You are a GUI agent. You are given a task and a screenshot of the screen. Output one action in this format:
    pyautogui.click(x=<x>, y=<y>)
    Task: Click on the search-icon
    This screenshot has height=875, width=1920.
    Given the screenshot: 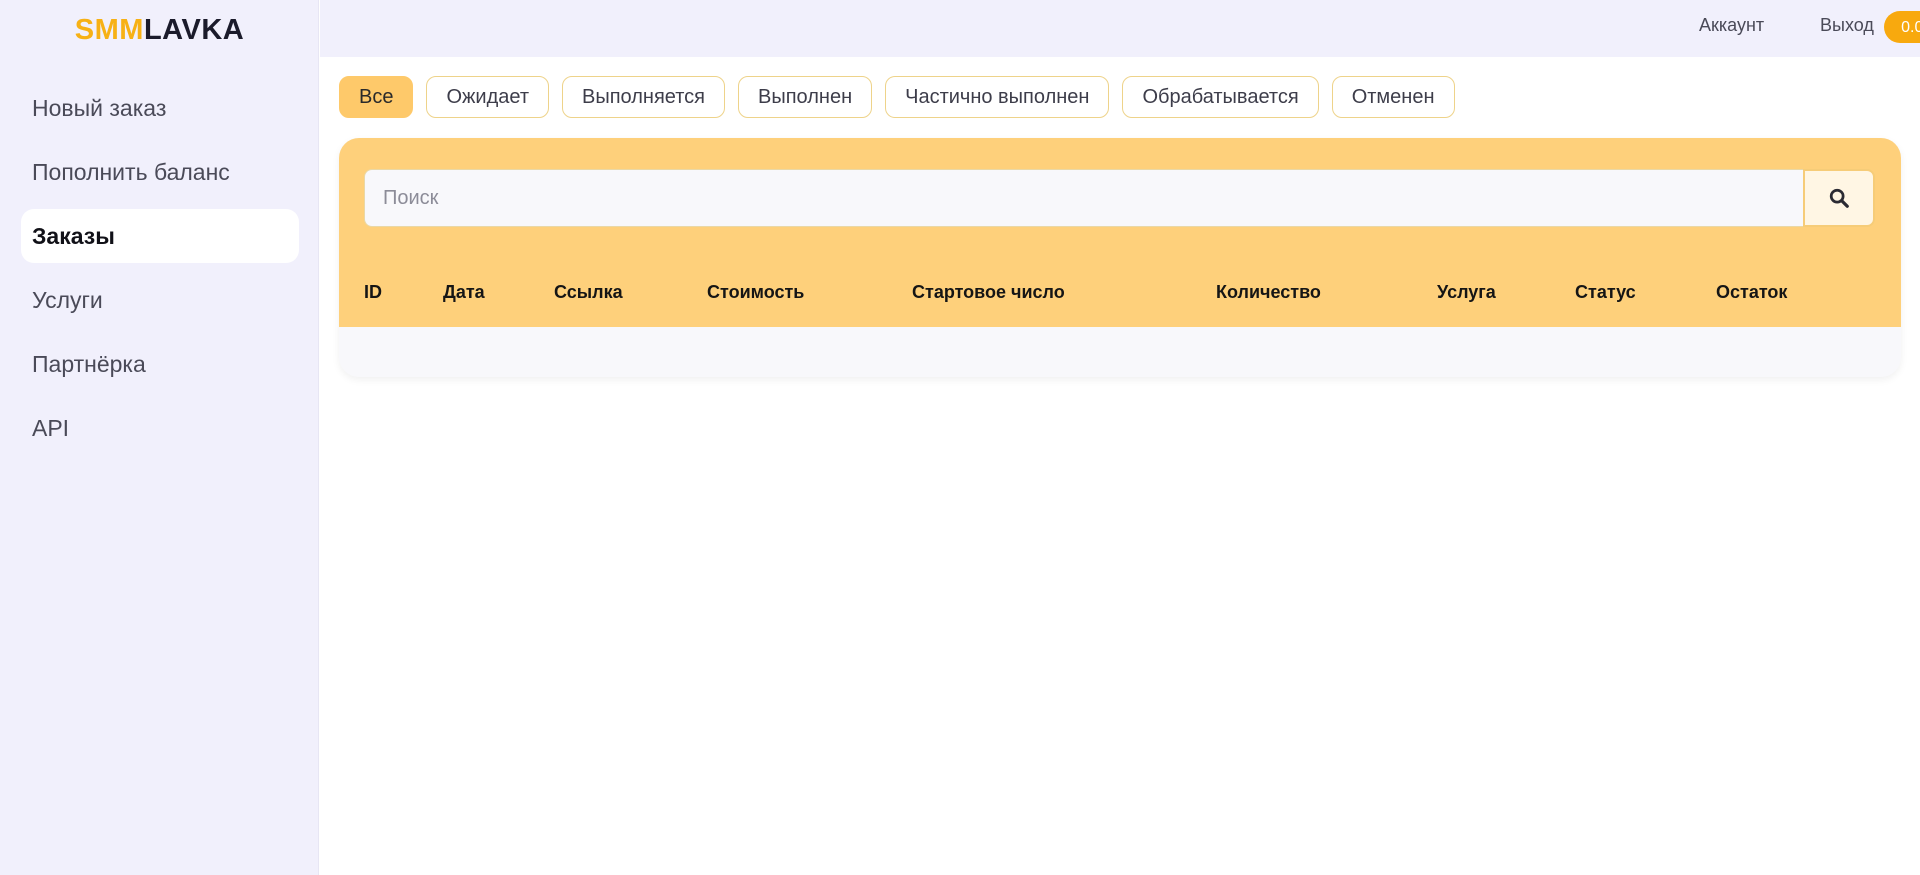 What is the action you would take?
    pyautogui.click(x=1839, y=198)
    